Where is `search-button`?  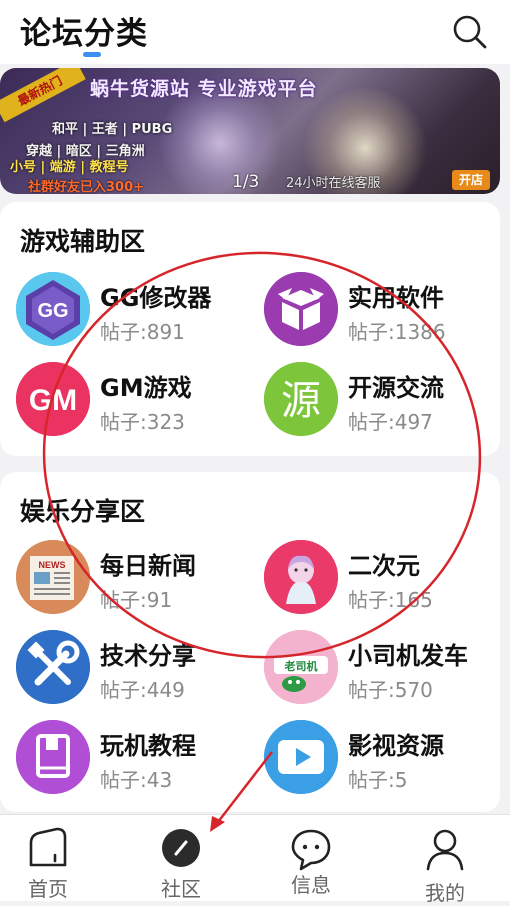 search-button is located at coordinates (470, 32).